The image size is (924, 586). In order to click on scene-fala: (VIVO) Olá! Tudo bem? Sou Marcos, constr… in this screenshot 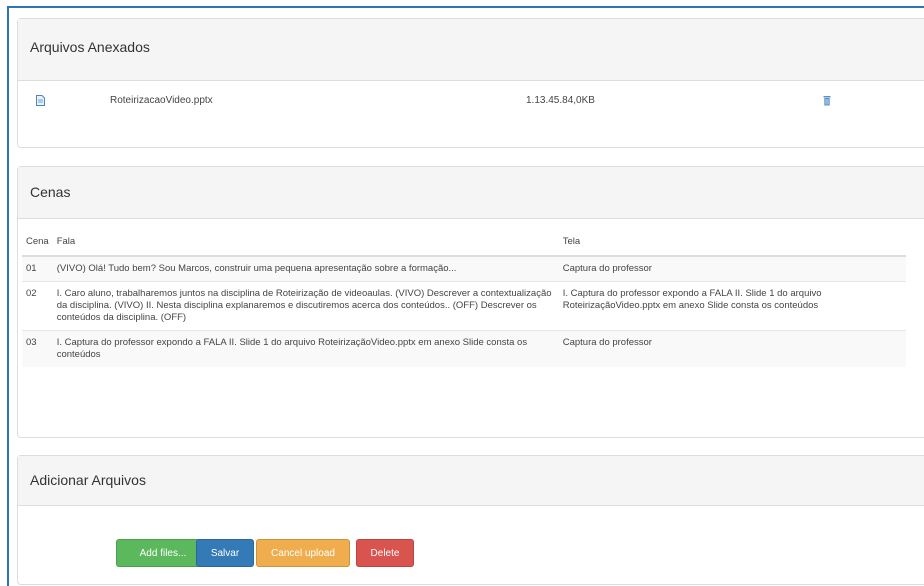, I will do `click(305, 268)`.